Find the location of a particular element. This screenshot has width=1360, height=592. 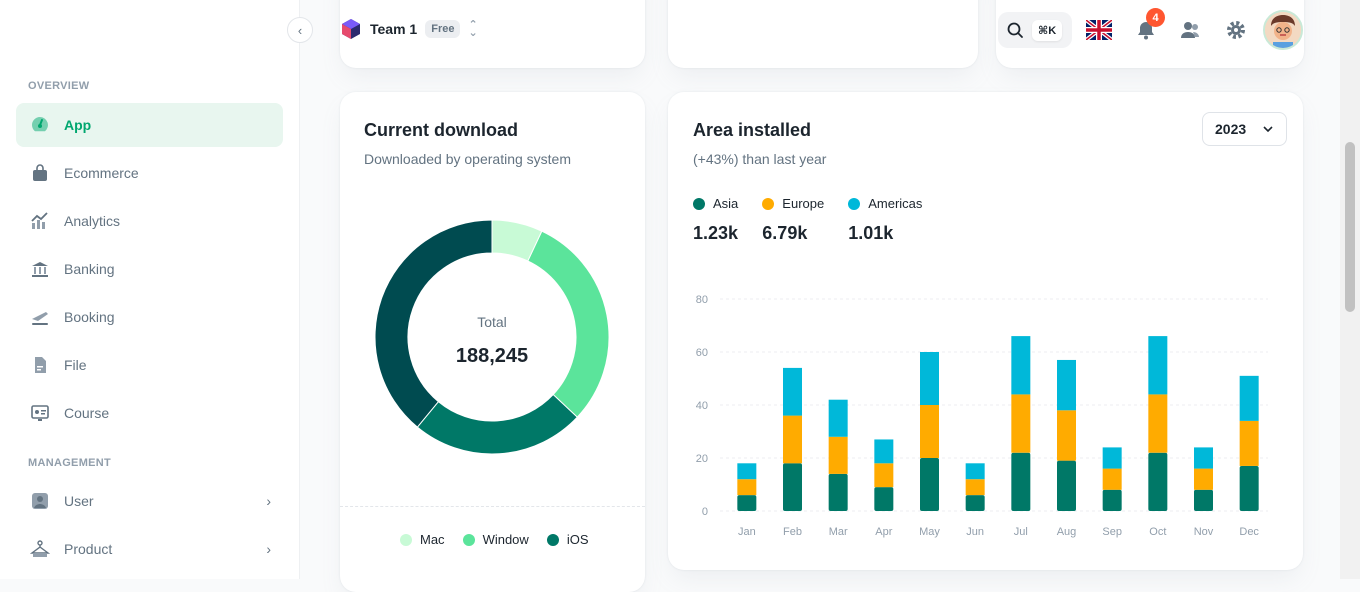

chevron-updown-icon: ⌃ ⌄ is located at coordinates (473, 29).